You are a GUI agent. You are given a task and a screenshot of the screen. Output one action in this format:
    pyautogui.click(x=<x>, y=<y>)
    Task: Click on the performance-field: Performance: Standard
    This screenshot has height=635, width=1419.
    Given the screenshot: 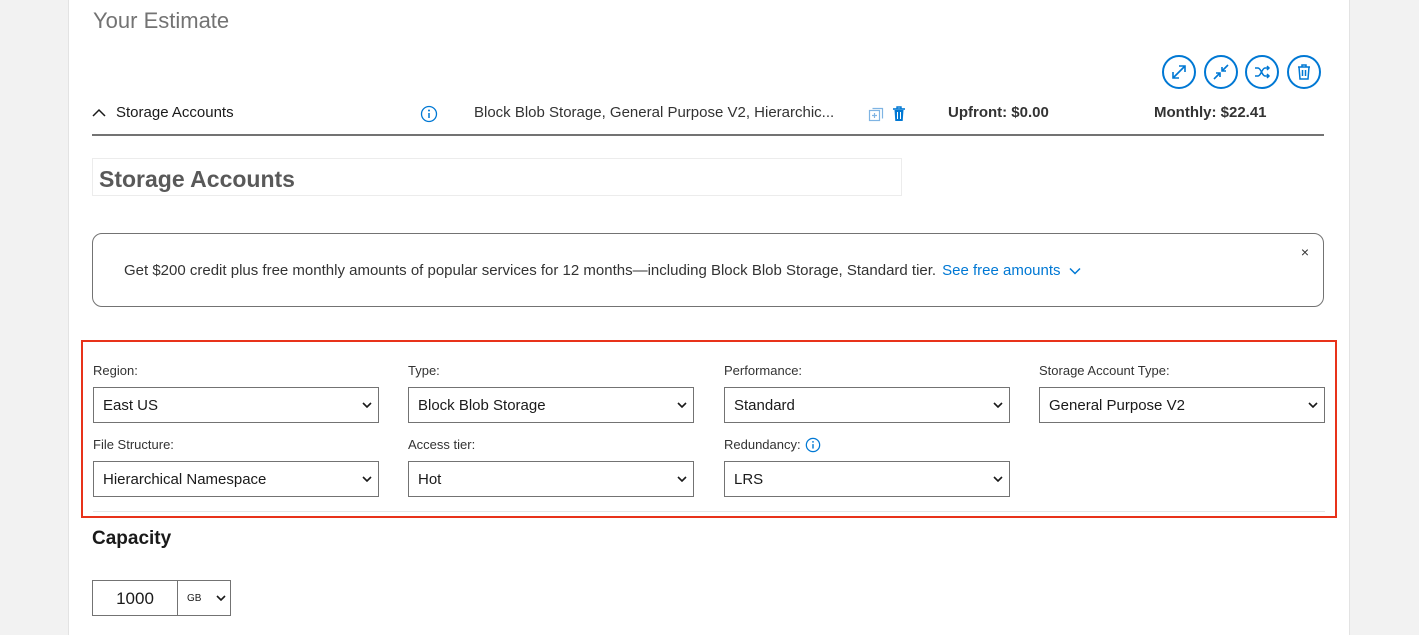 What is the action you would take?
    pyautogui.click(x=867, y=392)
    